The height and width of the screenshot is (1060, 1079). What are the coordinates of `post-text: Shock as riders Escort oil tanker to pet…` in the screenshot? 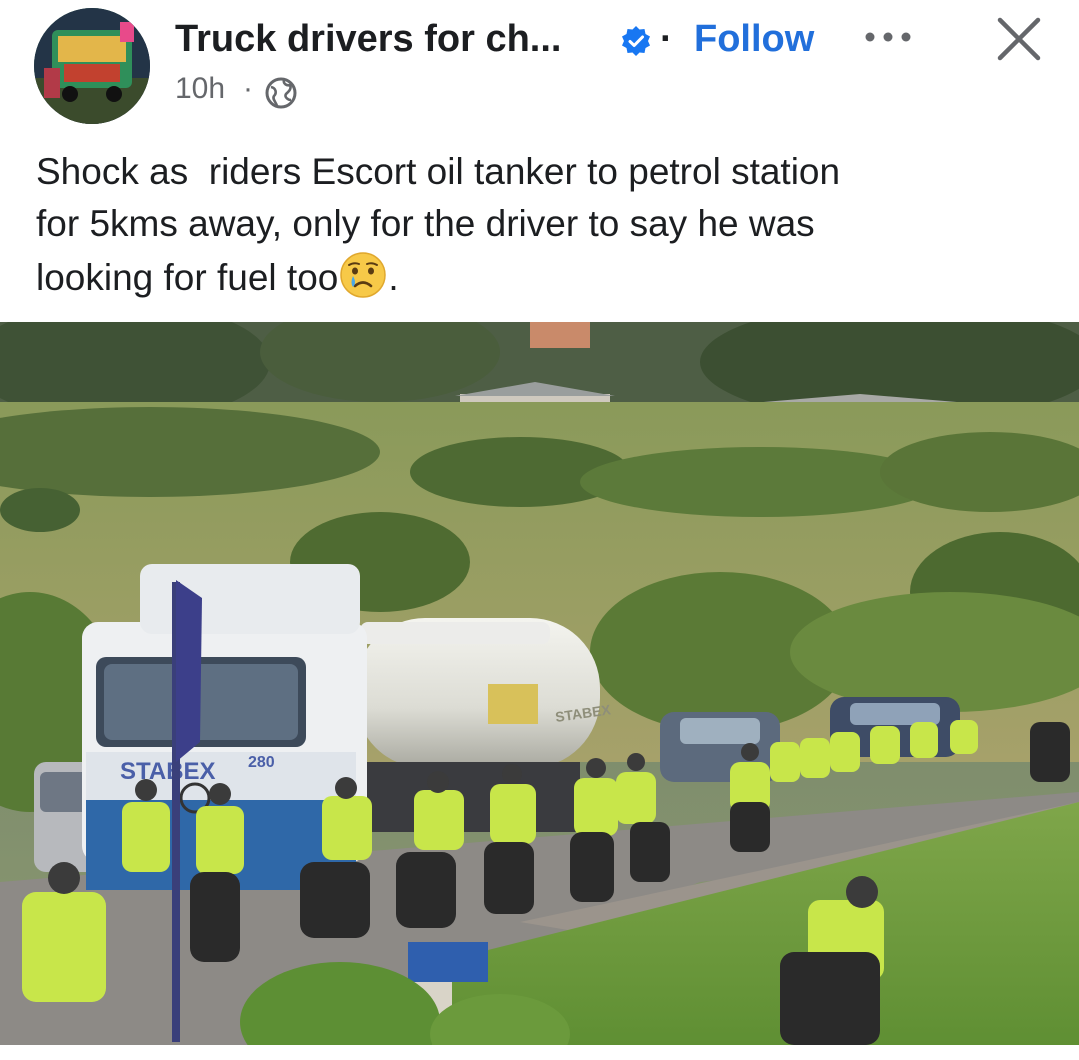 It's located at (541, 225).